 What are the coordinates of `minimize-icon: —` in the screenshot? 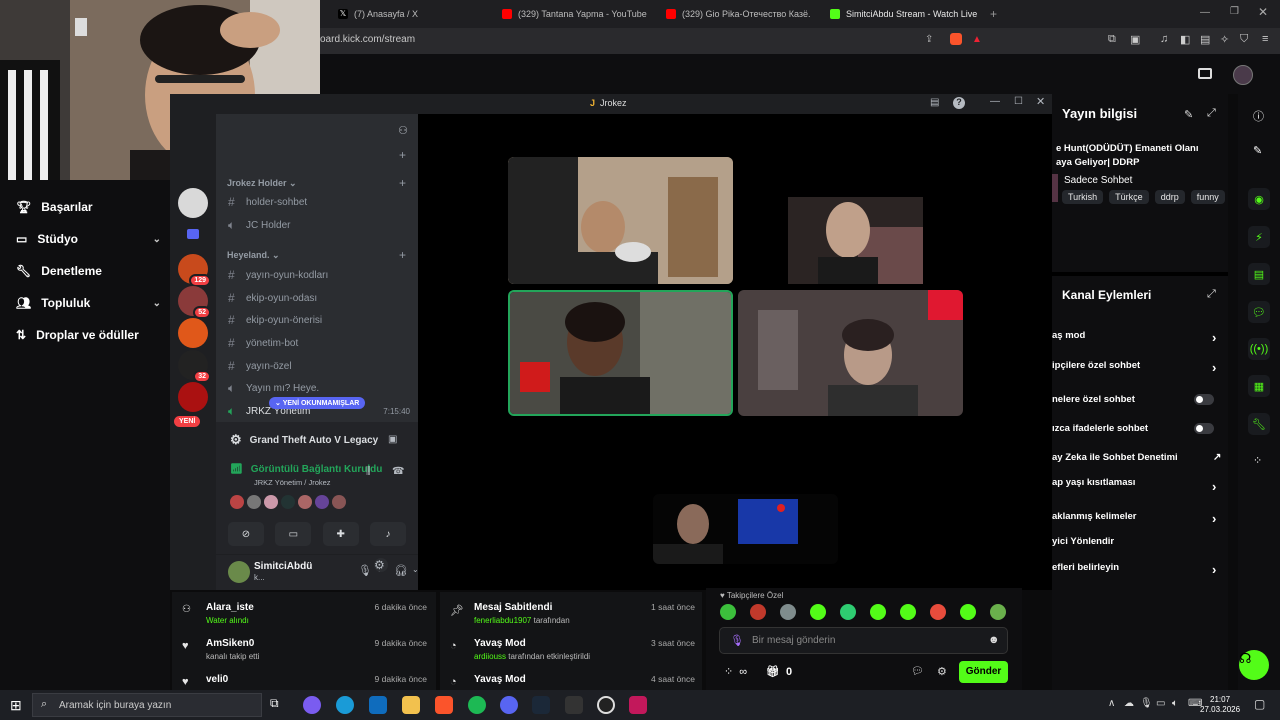 It's located at (995, 101).